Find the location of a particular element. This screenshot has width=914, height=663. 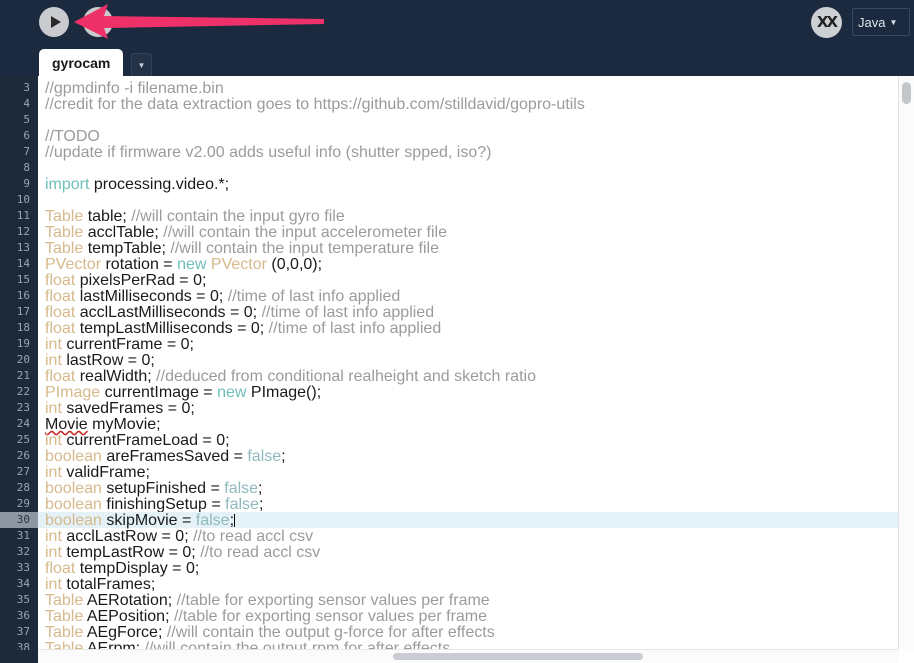

code-line: //TODO is located at coordinates (476, 136).